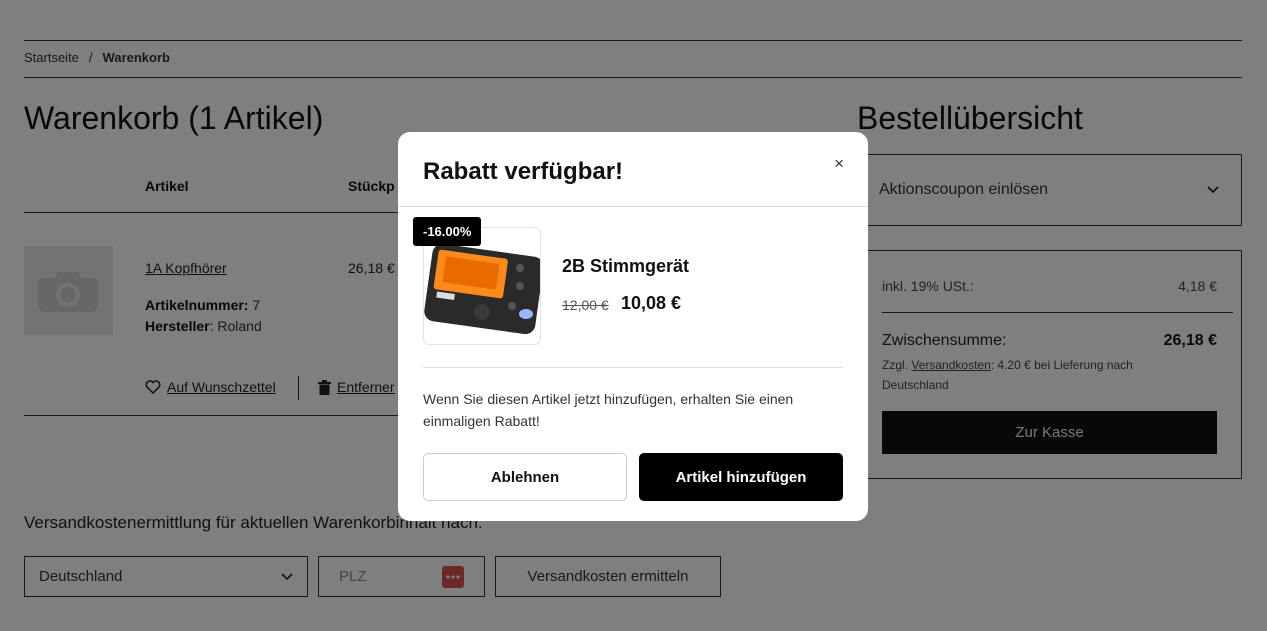 This screenshot has width=1267, height=631. What do you see at coordinates (447, 231) in the screenshot?
I see `discount-badge: -16.00%` at bounding box center [447, 231].